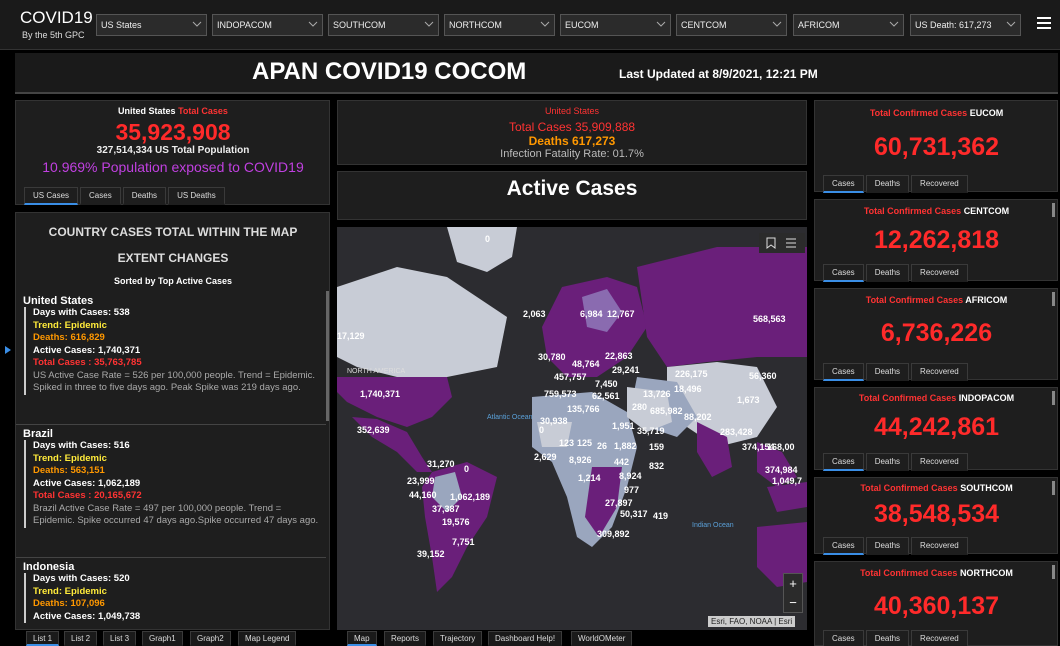 This screenshot has height=646, width=1060. Describe the element at coordinates (769, 319) in the screenshot. I see `map-count-label: 568,563` at that location.